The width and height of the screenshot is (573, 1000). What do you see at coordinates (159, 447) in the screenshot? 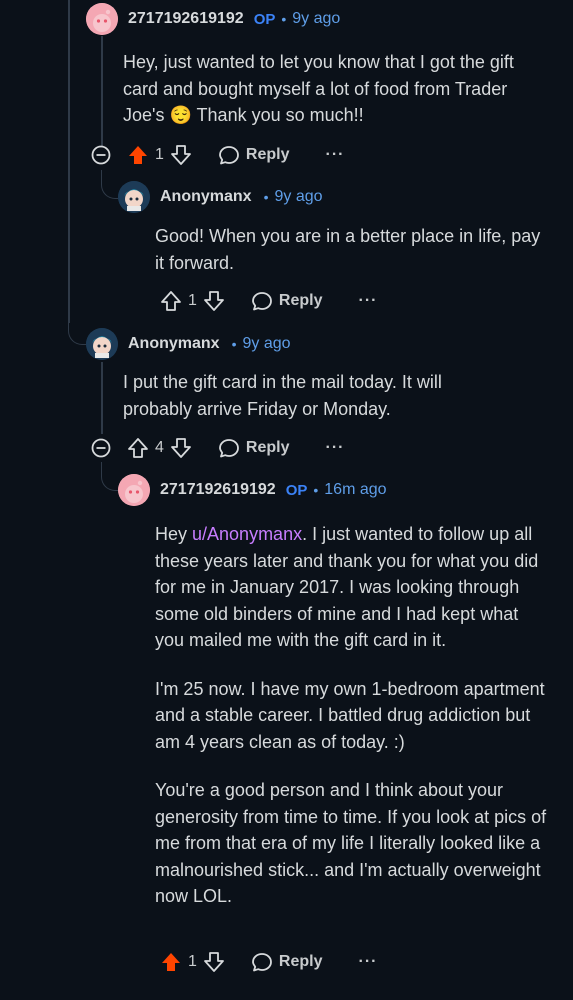
I see `vote-count: 4` at bounding box center [159, 447].